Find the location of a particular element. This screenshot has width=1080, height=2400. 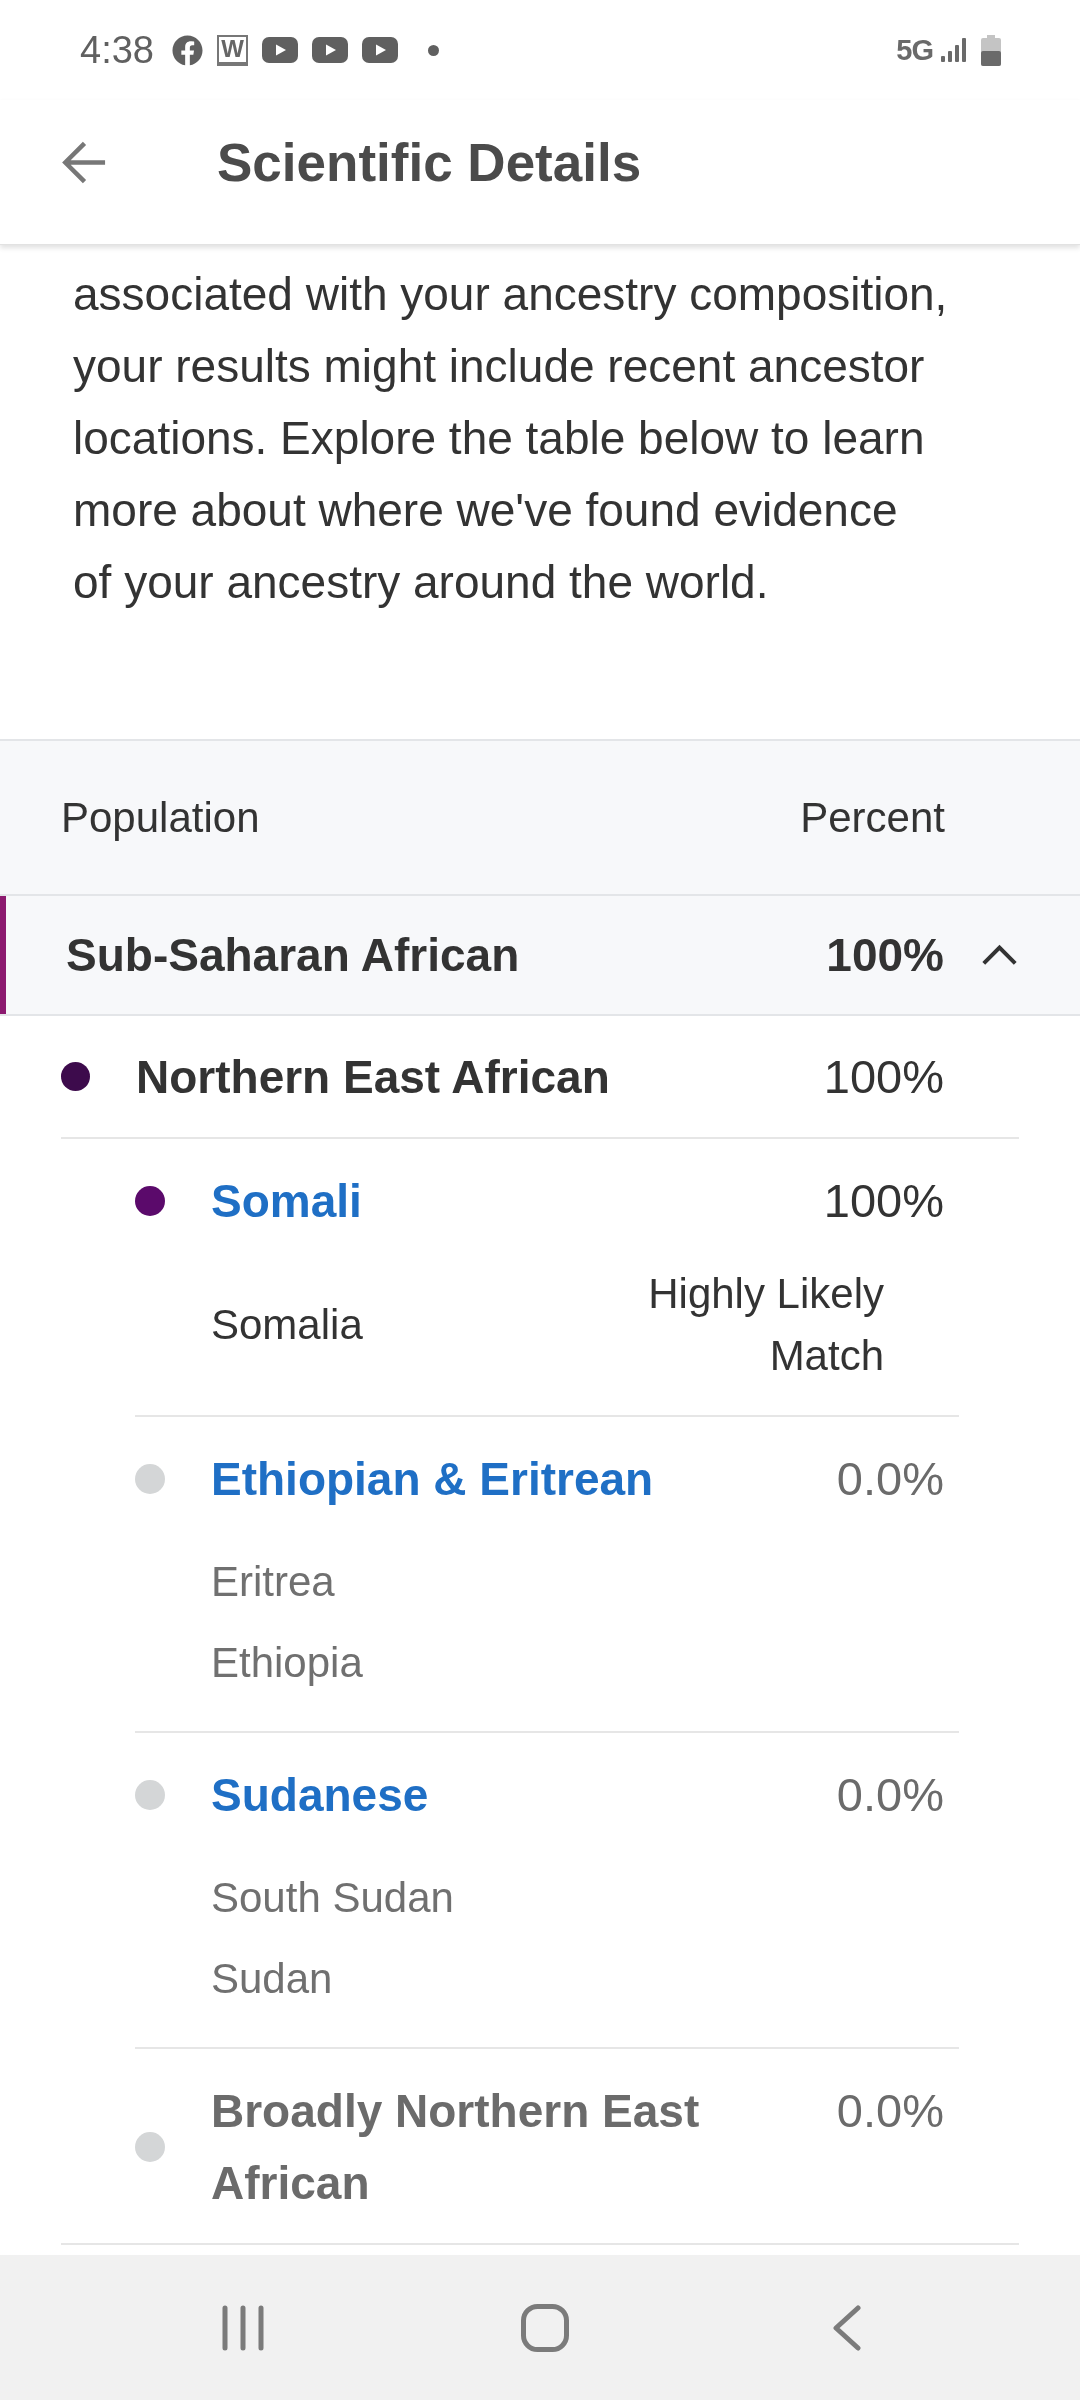

battery-icon is located at coordinates (991, 50).